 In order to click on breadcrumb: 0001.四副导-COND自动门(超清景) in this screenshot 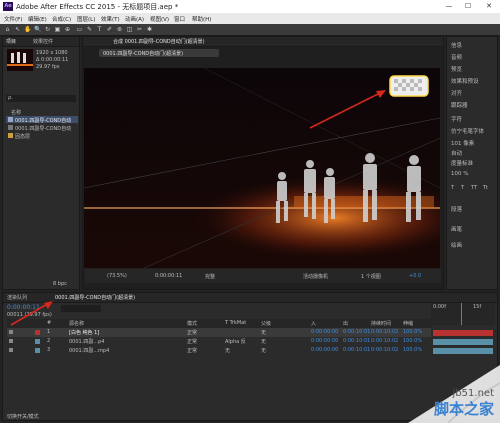, I will do `click(159, 53)`.